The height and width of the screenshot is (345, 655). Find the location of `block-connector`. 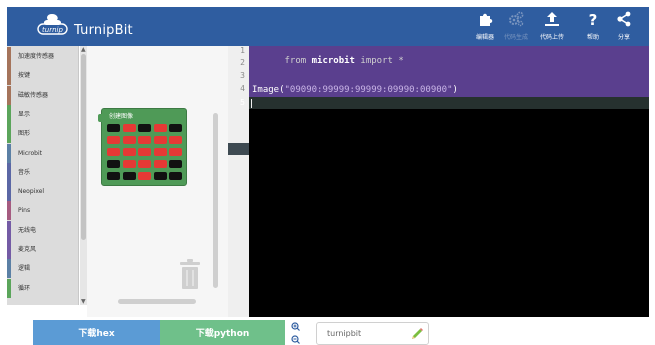

block-connector is located at coordinates (100, 118).